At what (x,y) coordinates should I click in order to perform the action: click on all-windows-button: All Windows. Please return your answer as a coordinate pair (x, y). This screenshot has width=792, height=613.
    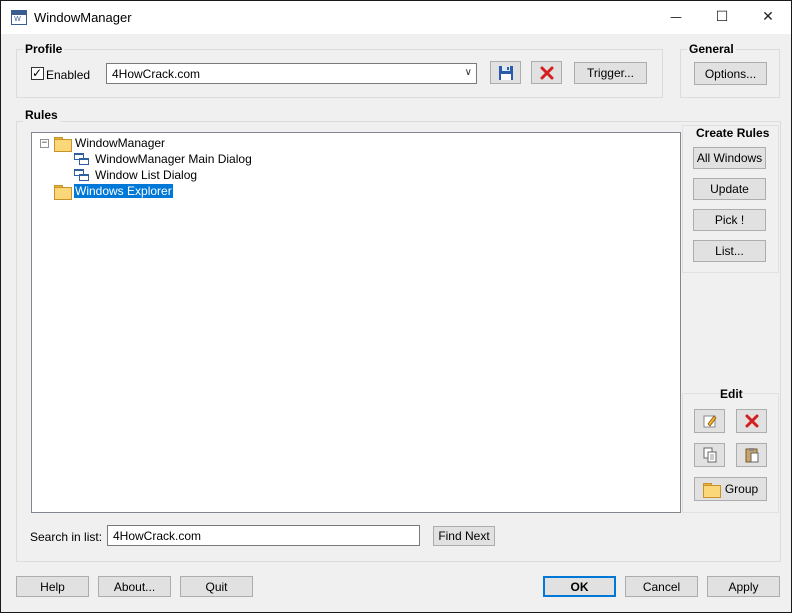
    Looking at the image, I should click on (729, 158).